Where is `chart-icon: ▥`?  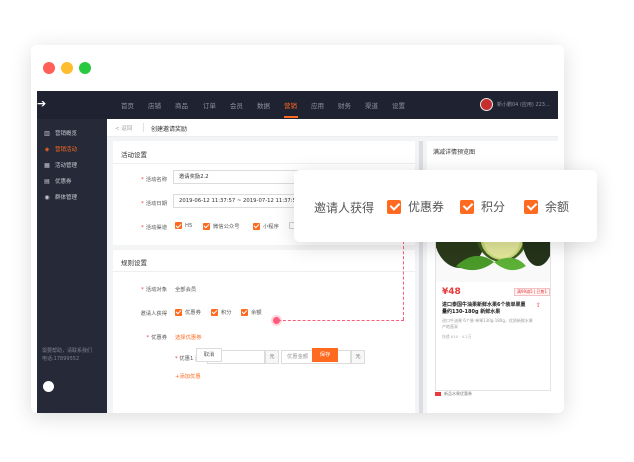
chart-icon: ▥ is located at coordinates (47, 133).